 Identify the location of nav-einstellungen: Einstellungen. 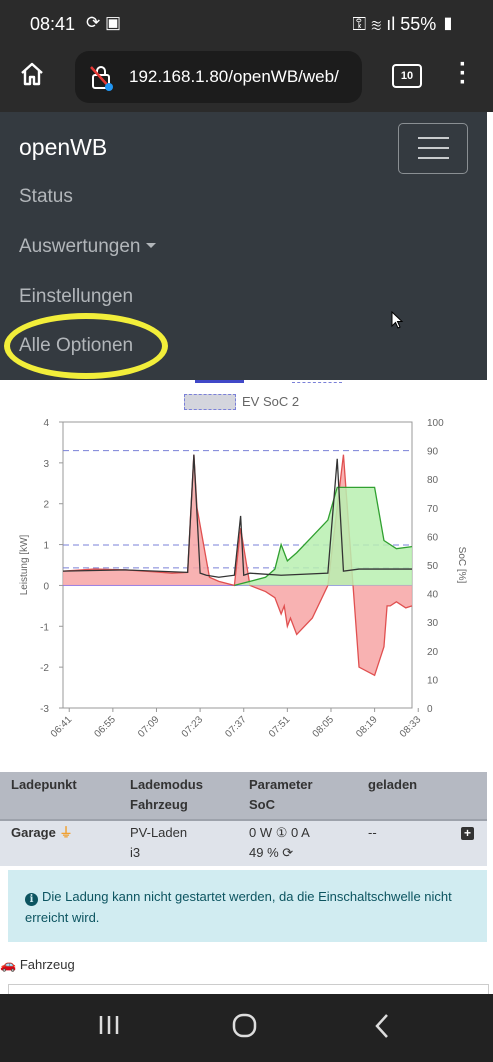
(76, 297).